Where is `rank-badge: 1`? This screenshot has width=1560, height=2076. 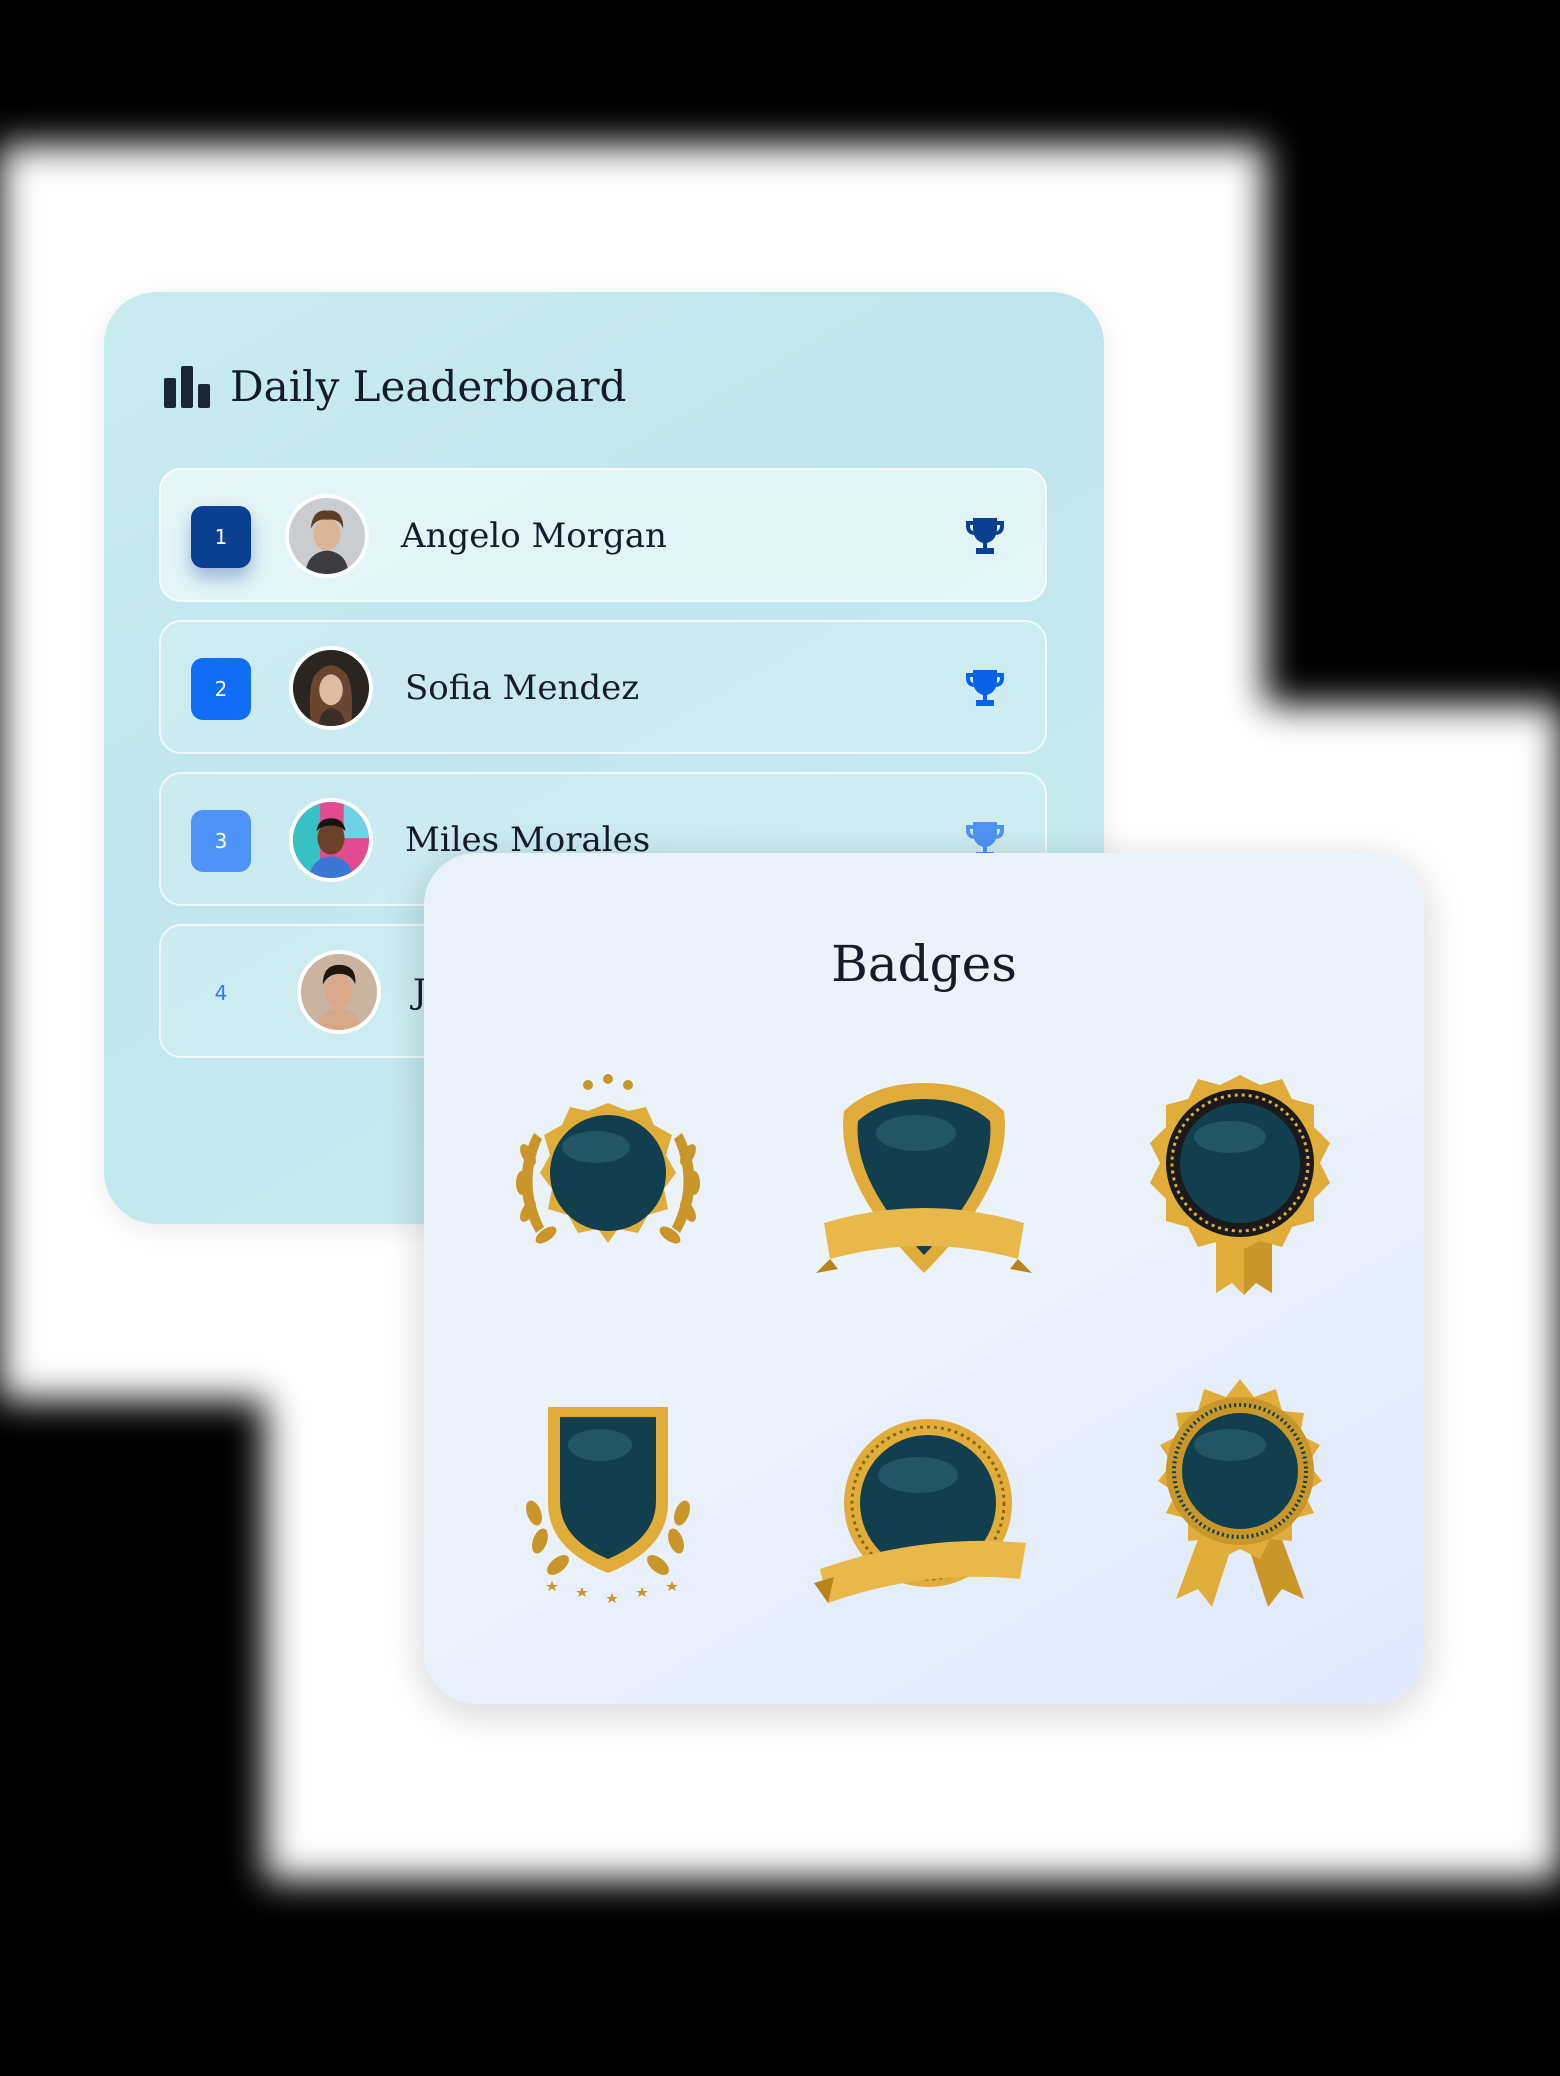 rank-badge: 1 is located at coordinates (221, 537).